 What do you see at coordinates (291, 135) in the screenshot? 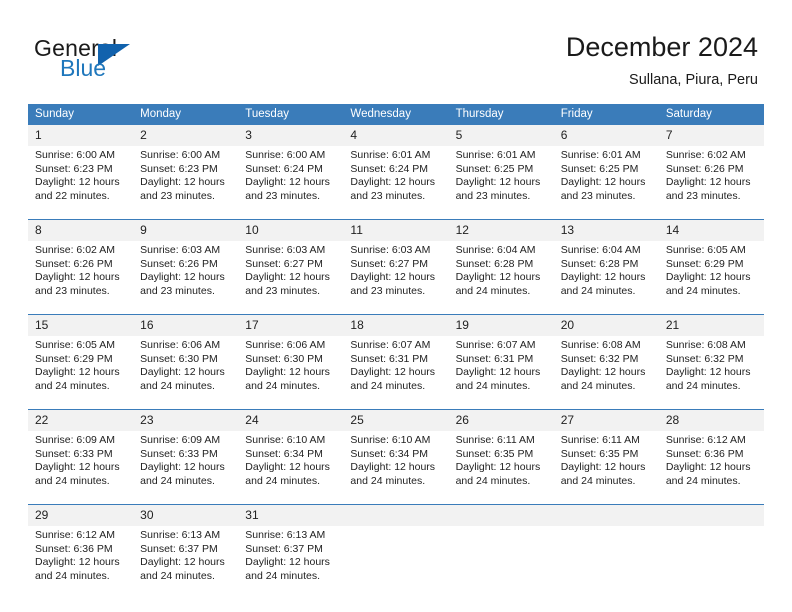
I see `day-number: 3` at bounding box center [291, 135].